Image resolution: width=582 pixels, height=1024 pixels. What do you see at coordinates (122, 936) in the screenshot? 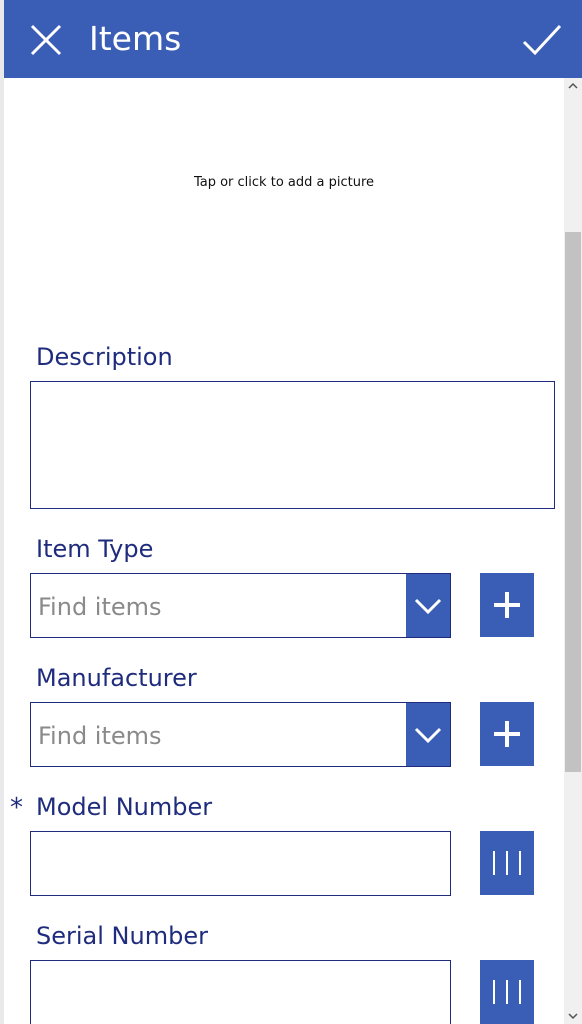
I see `serial-number-label: Serial Number` at bounding box center [122, 936].